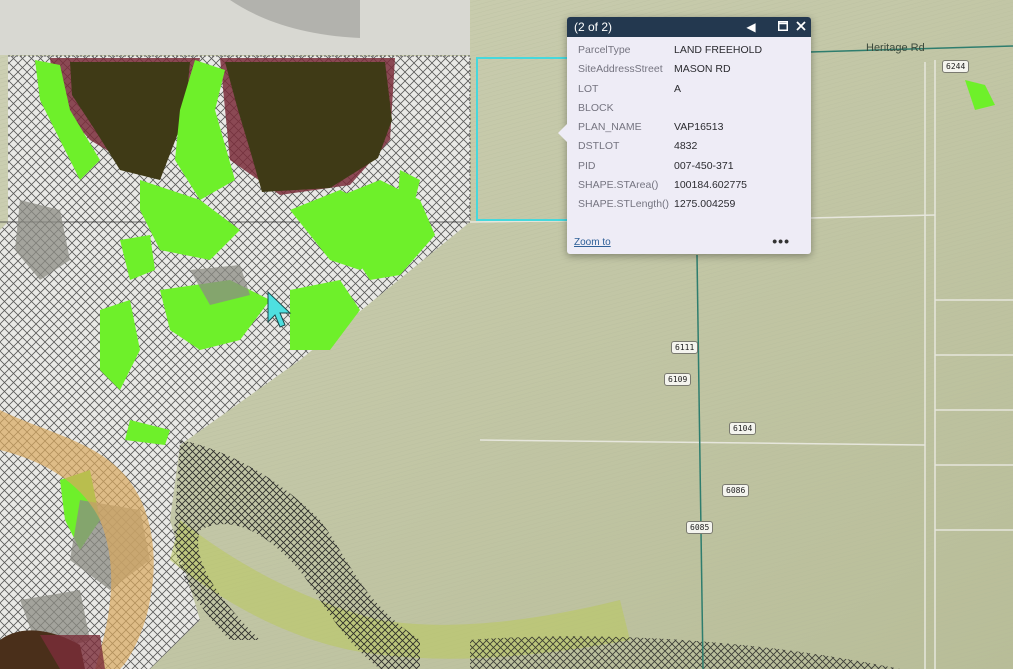 The height and width of the screenshot is (669, 1013). I want to click on attribute-key: DSTLOT, so click(599, 146).